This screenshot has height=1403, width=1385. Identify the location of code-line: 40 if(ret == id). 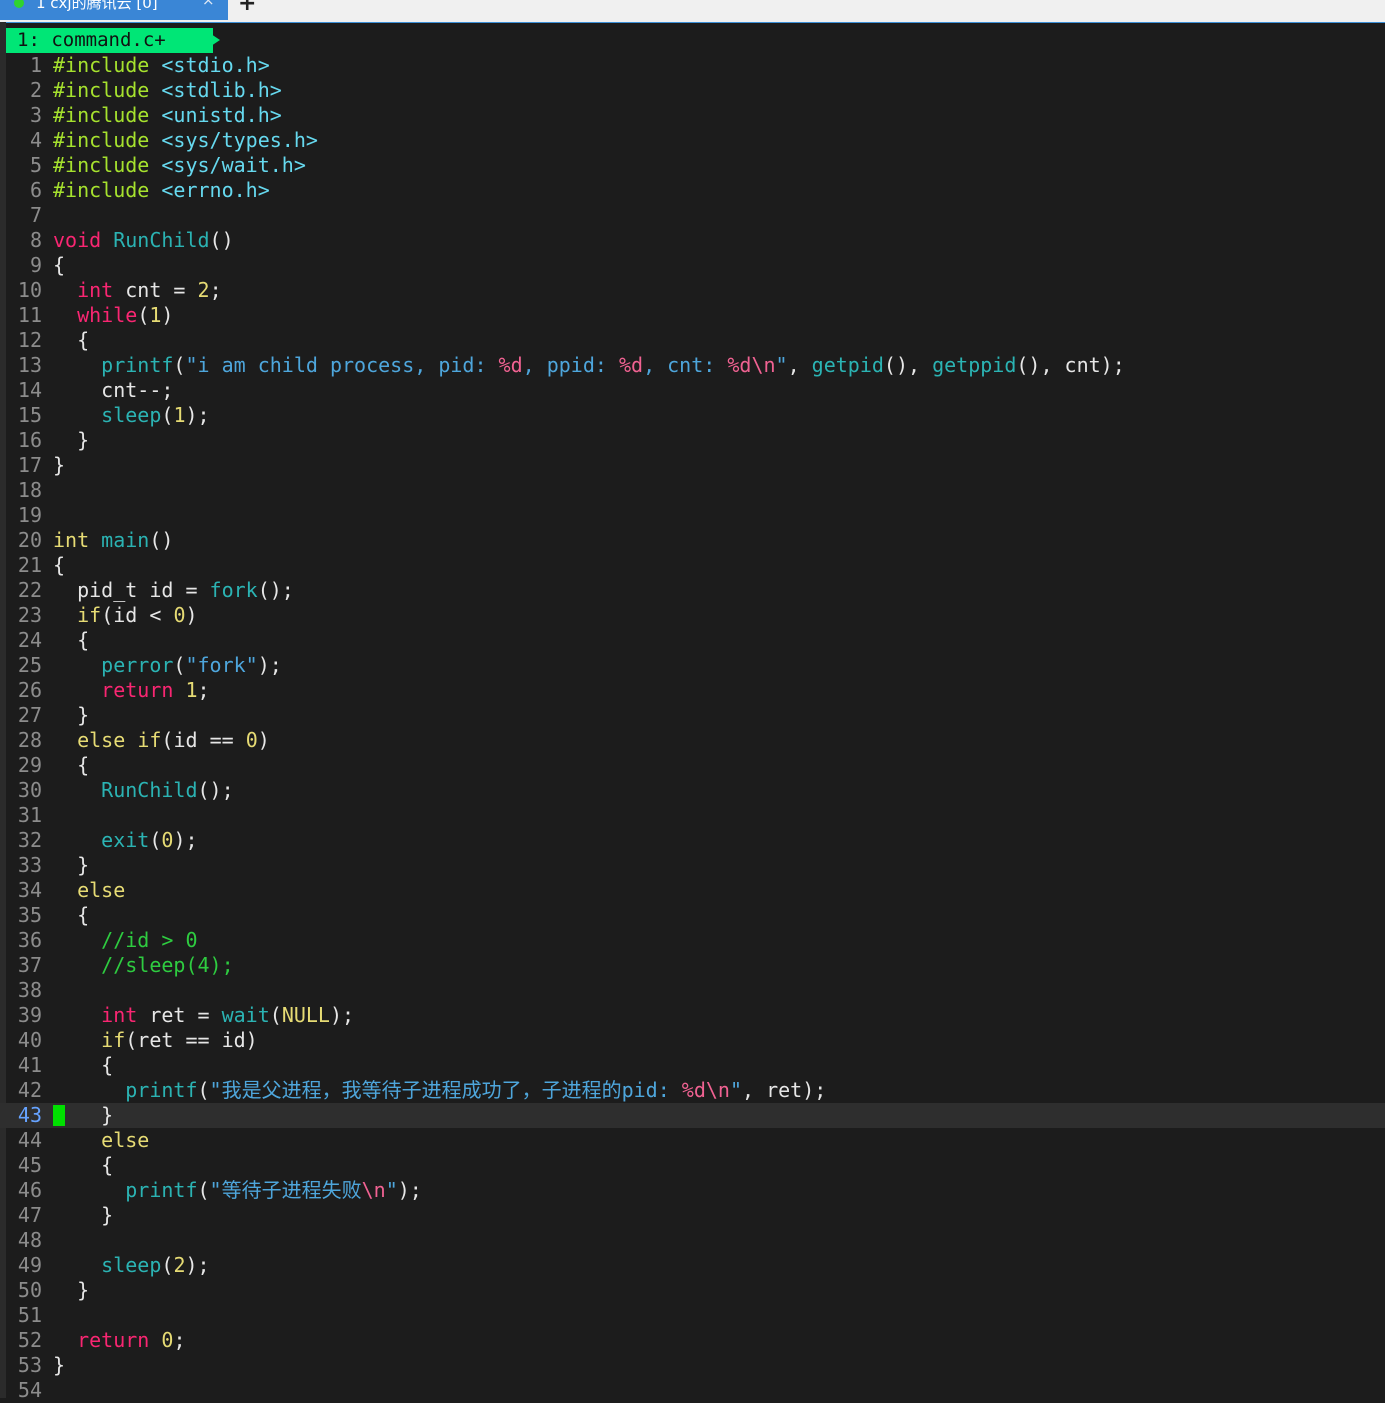
(692, 1040).